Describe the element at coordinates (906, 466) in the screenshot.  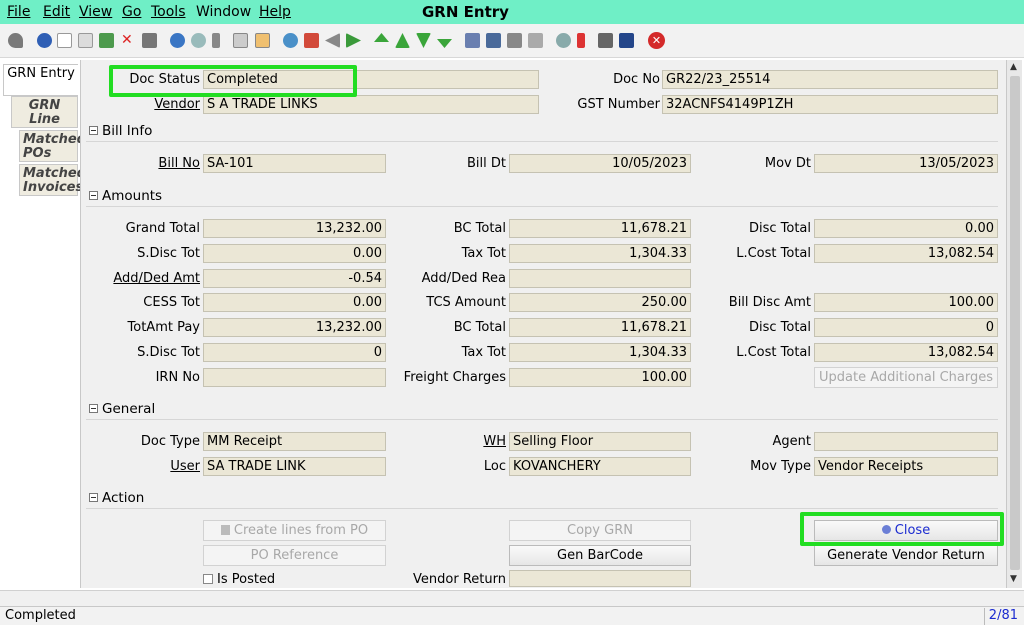
I see `mov-type-field: Vendor Receipts` at that location.